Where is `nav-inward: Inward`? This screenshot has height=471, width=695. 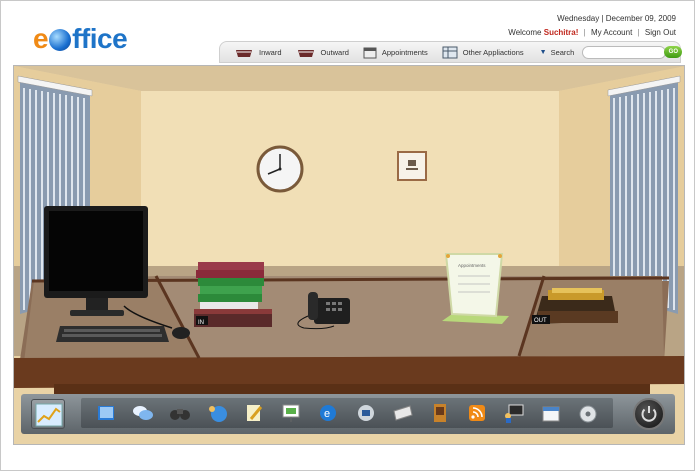
nav-inward: Inward is located at coordinates (258, 52).